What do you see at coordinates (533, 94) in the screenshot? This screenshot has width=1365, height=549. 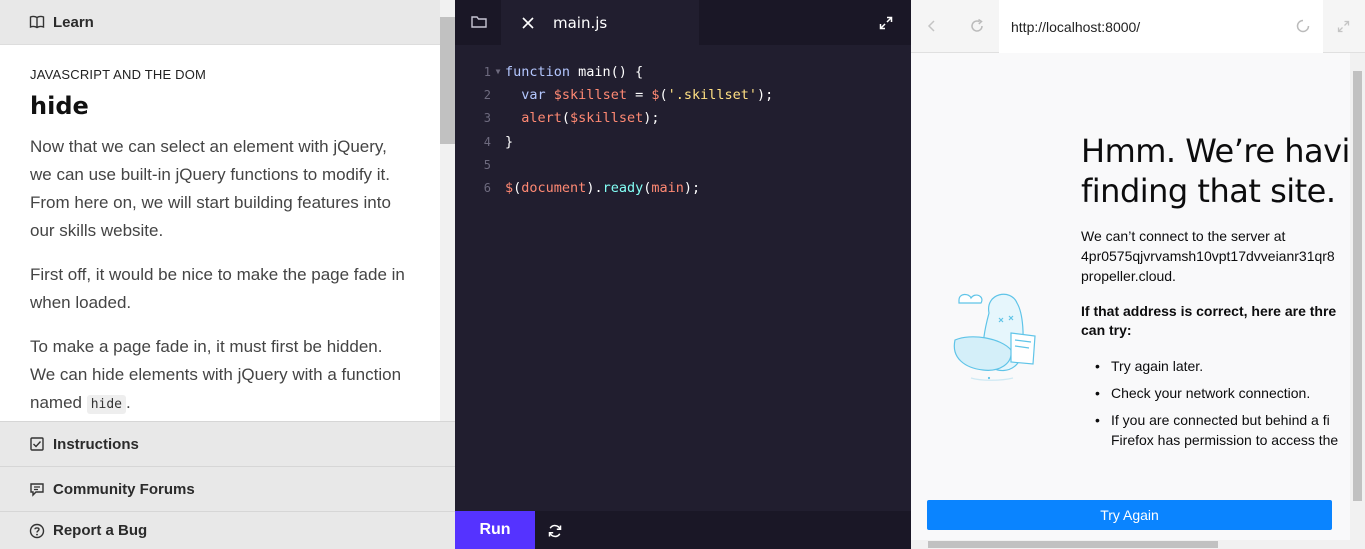 I see `code-token: var` at bounding box center [533, 94].